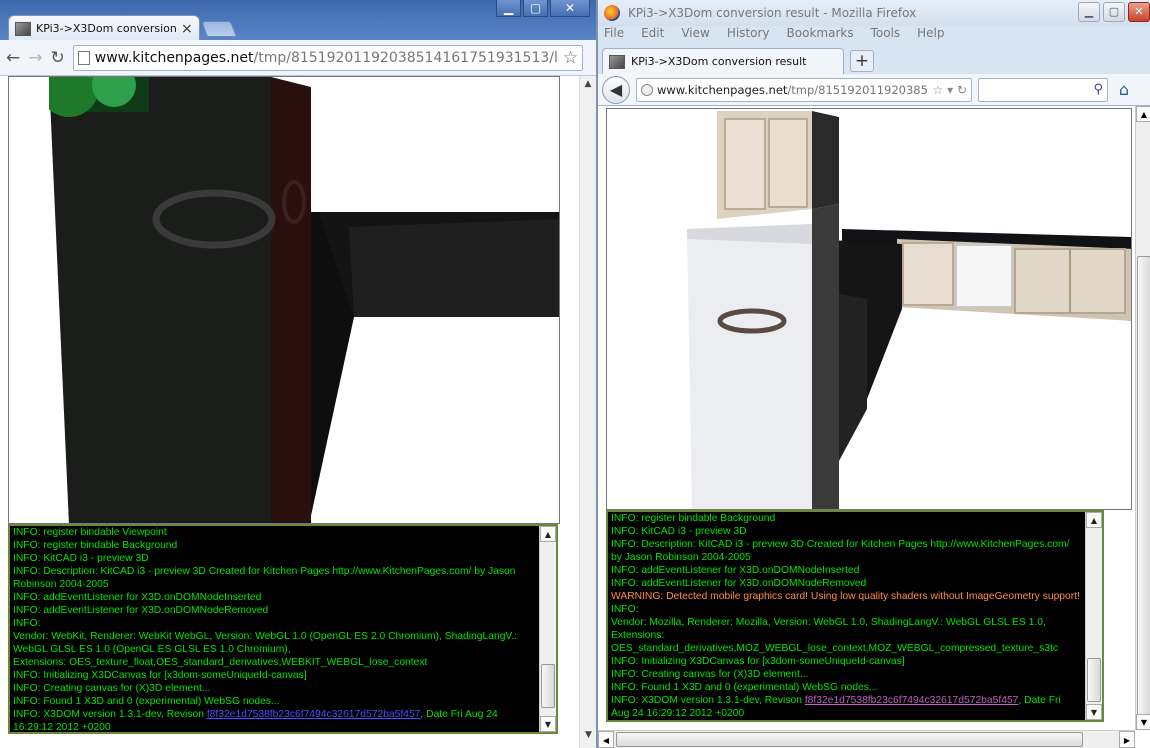  I want to click on bookmark-star-icon: ☆, so click(570, 58).